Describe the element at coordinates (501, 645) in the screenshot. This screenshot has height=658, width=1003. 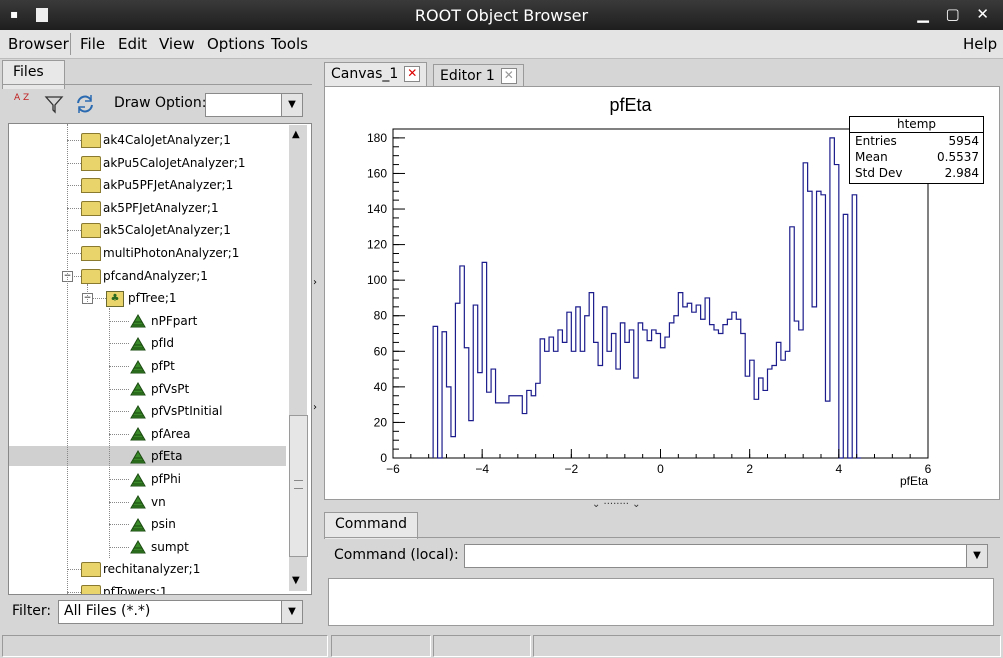
I see `status-bar` at that location.